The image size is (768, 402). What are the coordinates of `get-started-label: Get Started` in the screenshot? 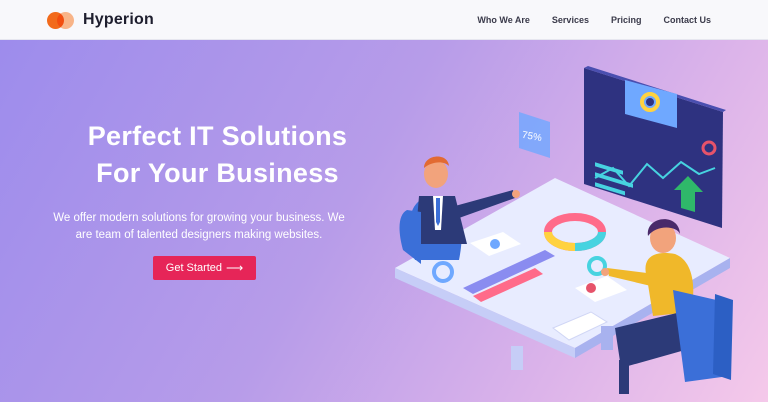 It's located at (194, 268).